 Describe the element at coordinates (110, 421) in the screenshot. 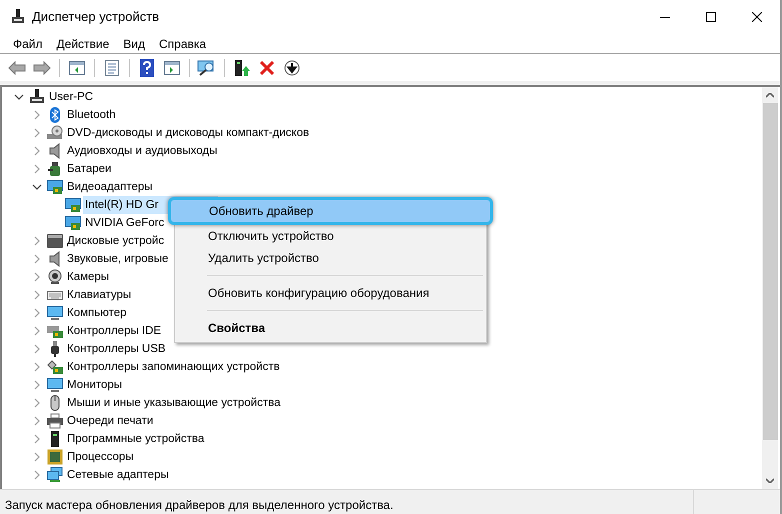

I see `tree-item: Очереди печати` at that location.